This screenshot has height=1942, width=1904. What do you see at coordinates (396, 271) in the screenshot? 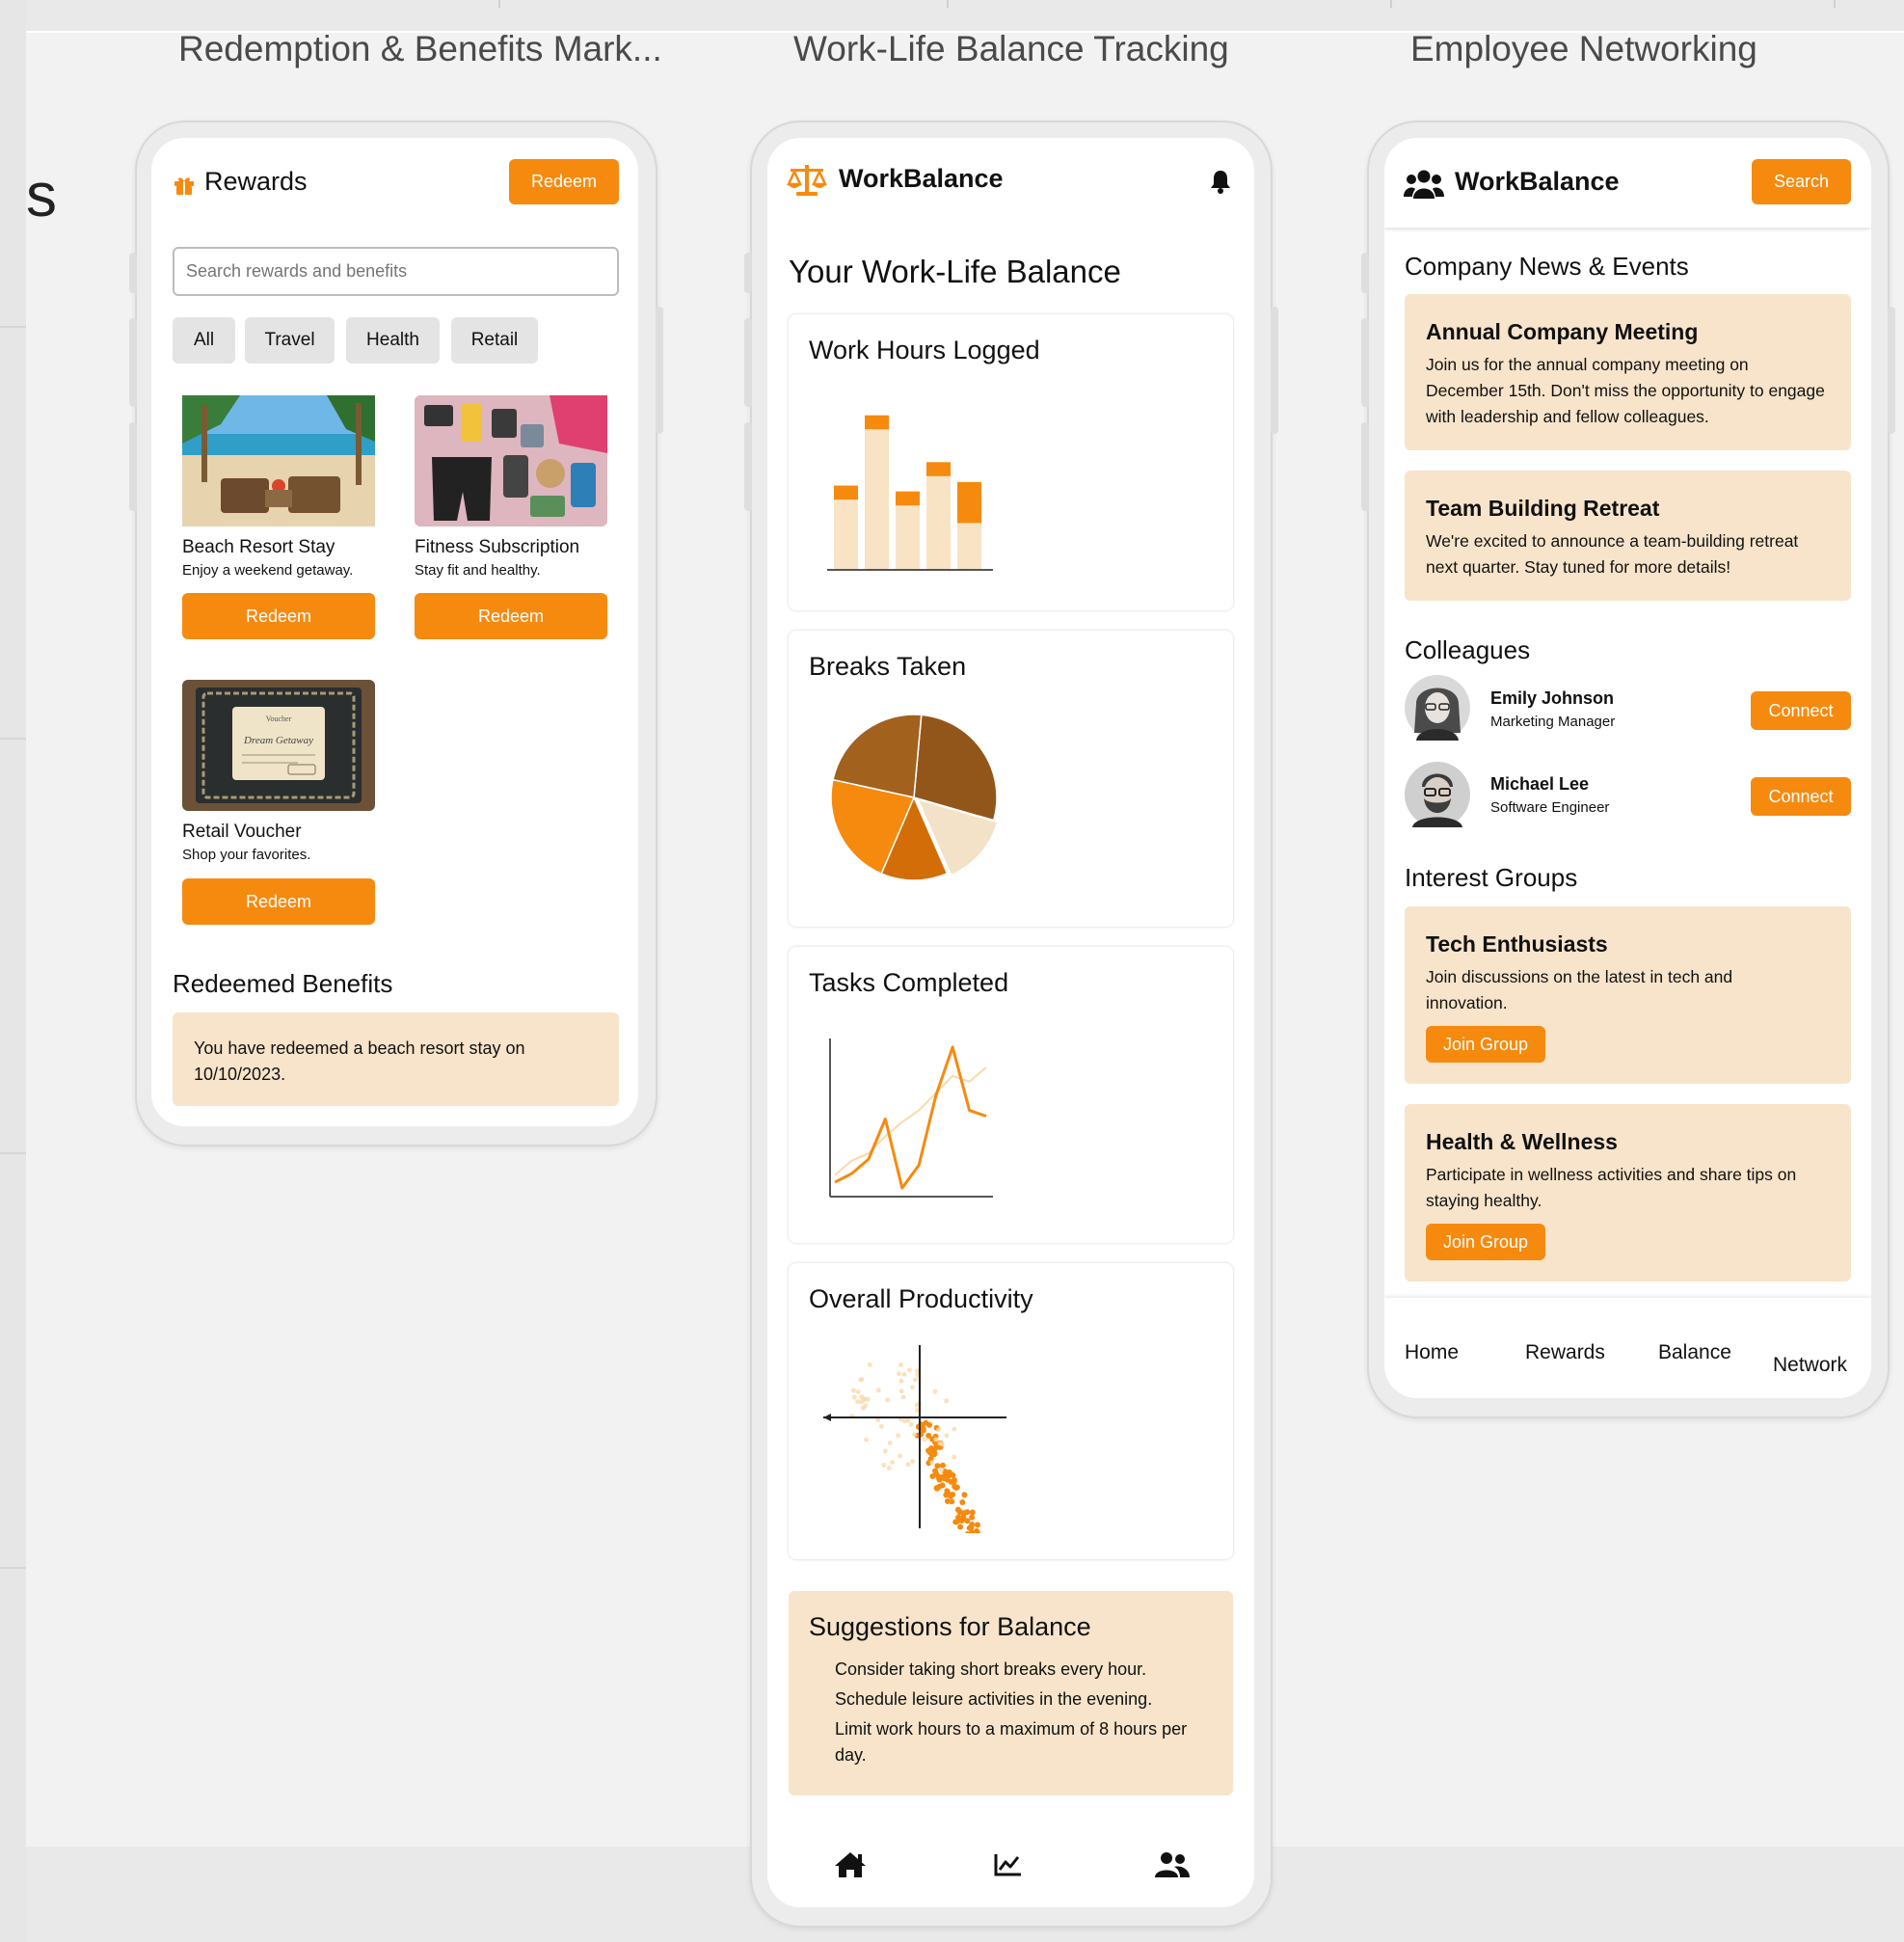
I see `rewards-search-input` at bounding box center [396, 271].